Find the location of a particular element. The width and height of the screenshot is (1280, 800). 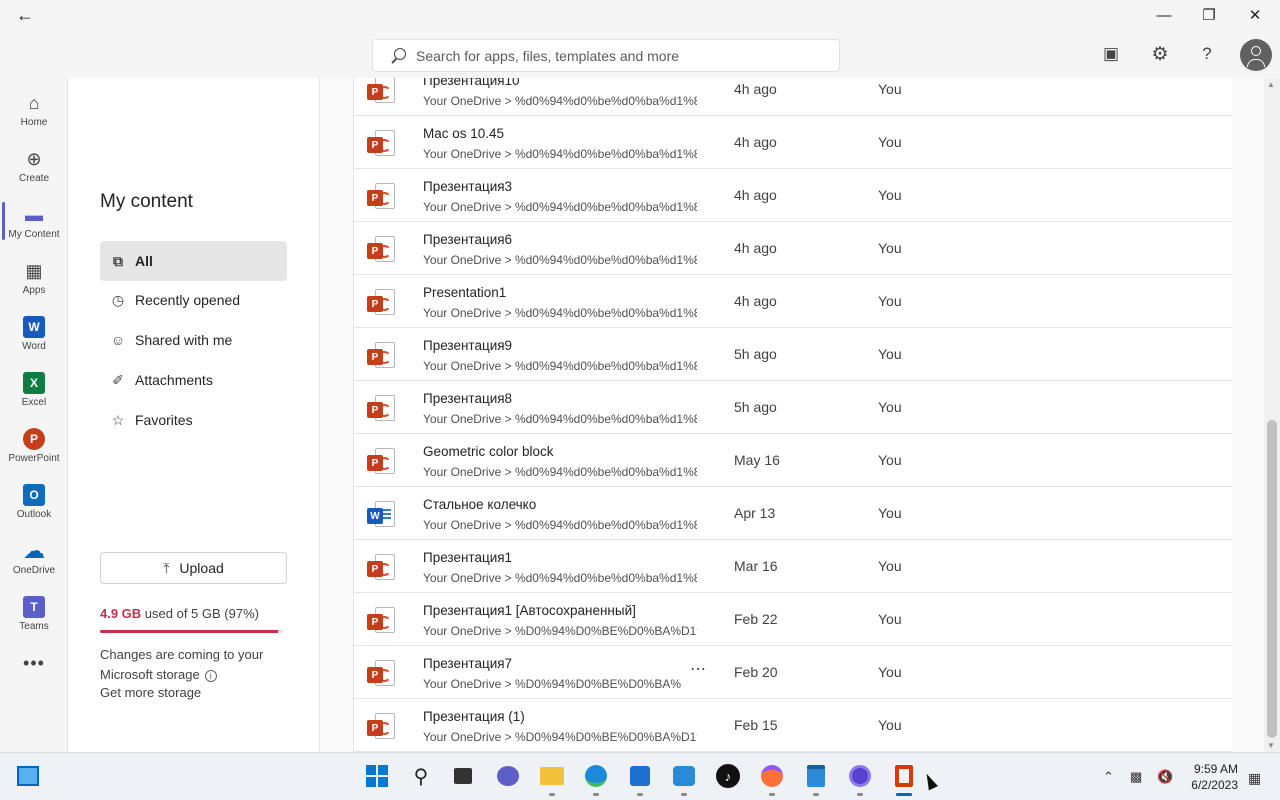

firefox-icon is located at coordinates (772, 776).